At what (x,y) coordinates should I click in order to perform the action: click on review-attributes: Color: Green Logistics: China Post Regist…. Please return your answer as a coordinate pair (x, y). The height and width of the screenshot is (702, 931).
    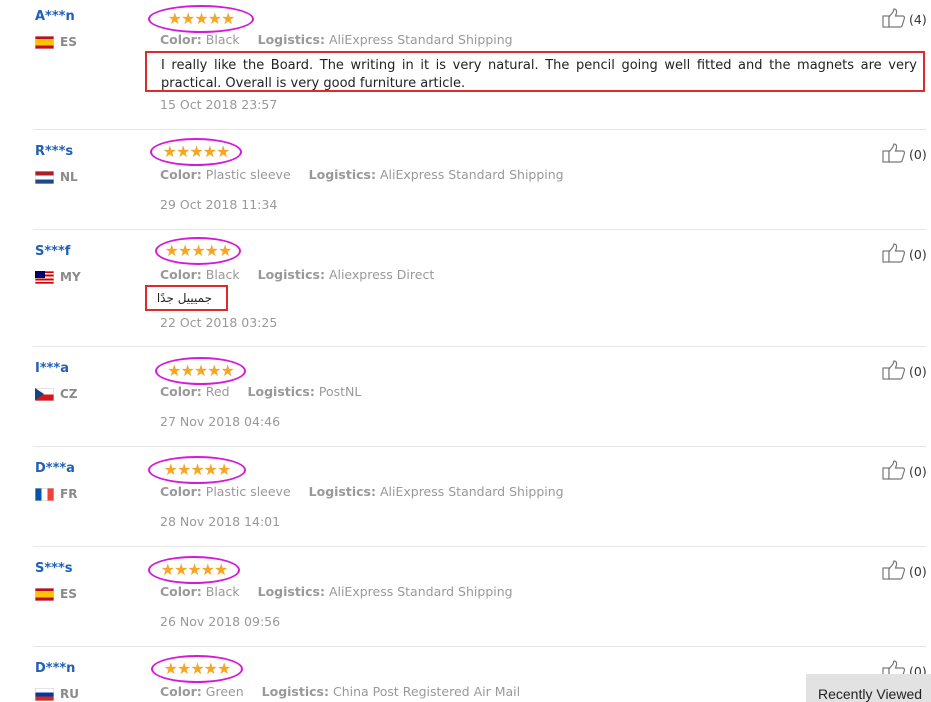
    Looking at the image, I should click on (340, 691).